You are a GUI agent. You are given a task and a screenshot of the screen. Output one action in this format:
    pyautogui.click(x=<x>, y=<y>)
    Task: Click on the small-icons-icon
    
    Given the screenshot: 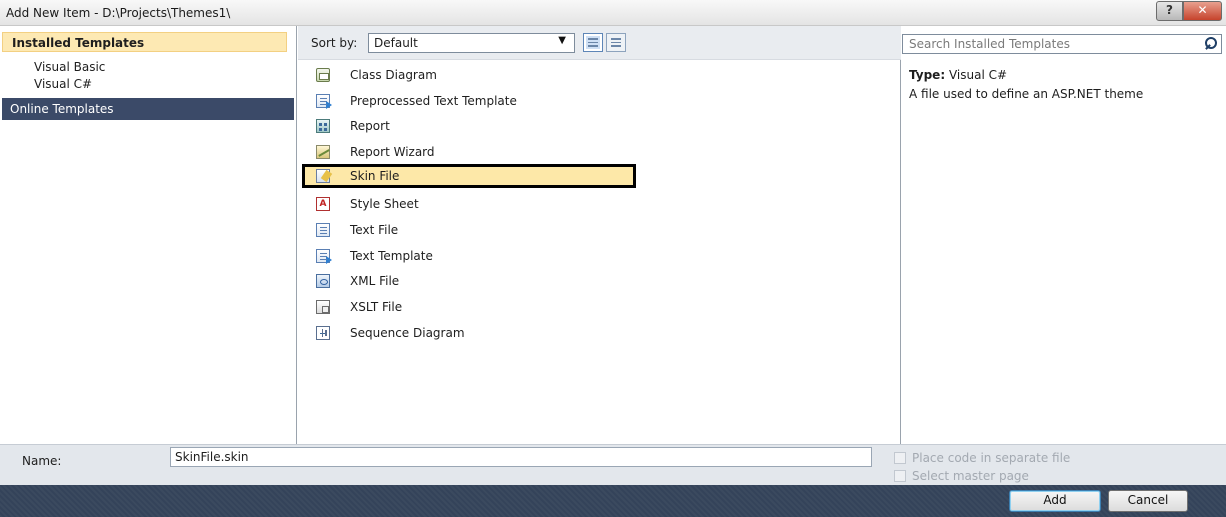 What is the action you would take?
    pyautogui.click(x=616, y=42)
    